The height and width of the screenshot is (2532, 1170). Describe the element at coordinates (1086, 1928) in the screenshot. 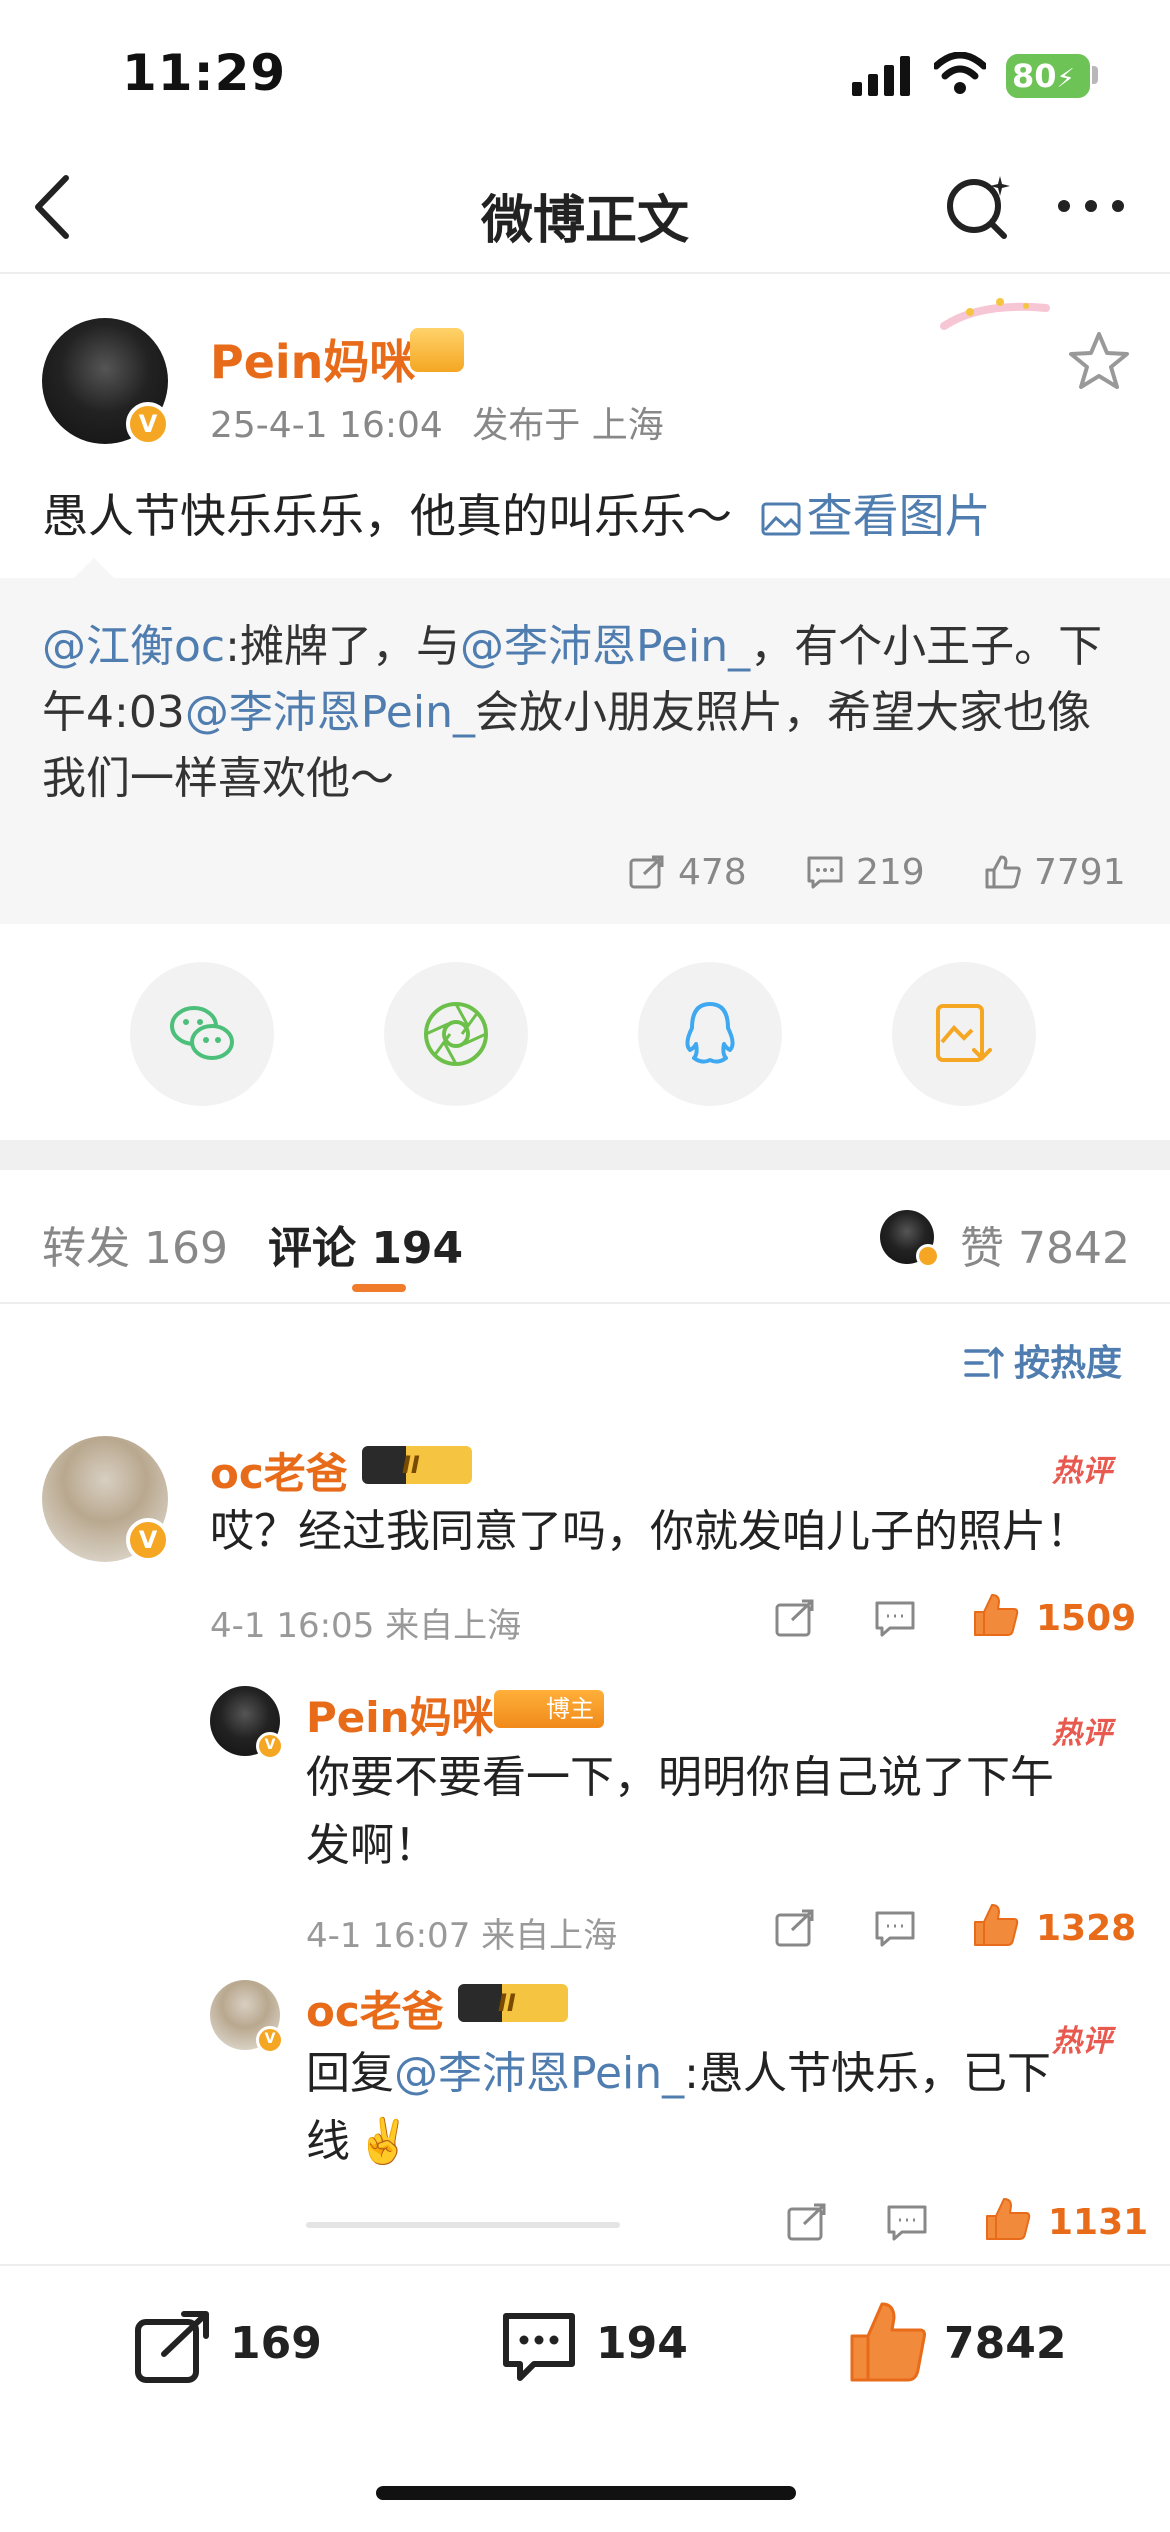

I see `like-count: 1328` at that location.